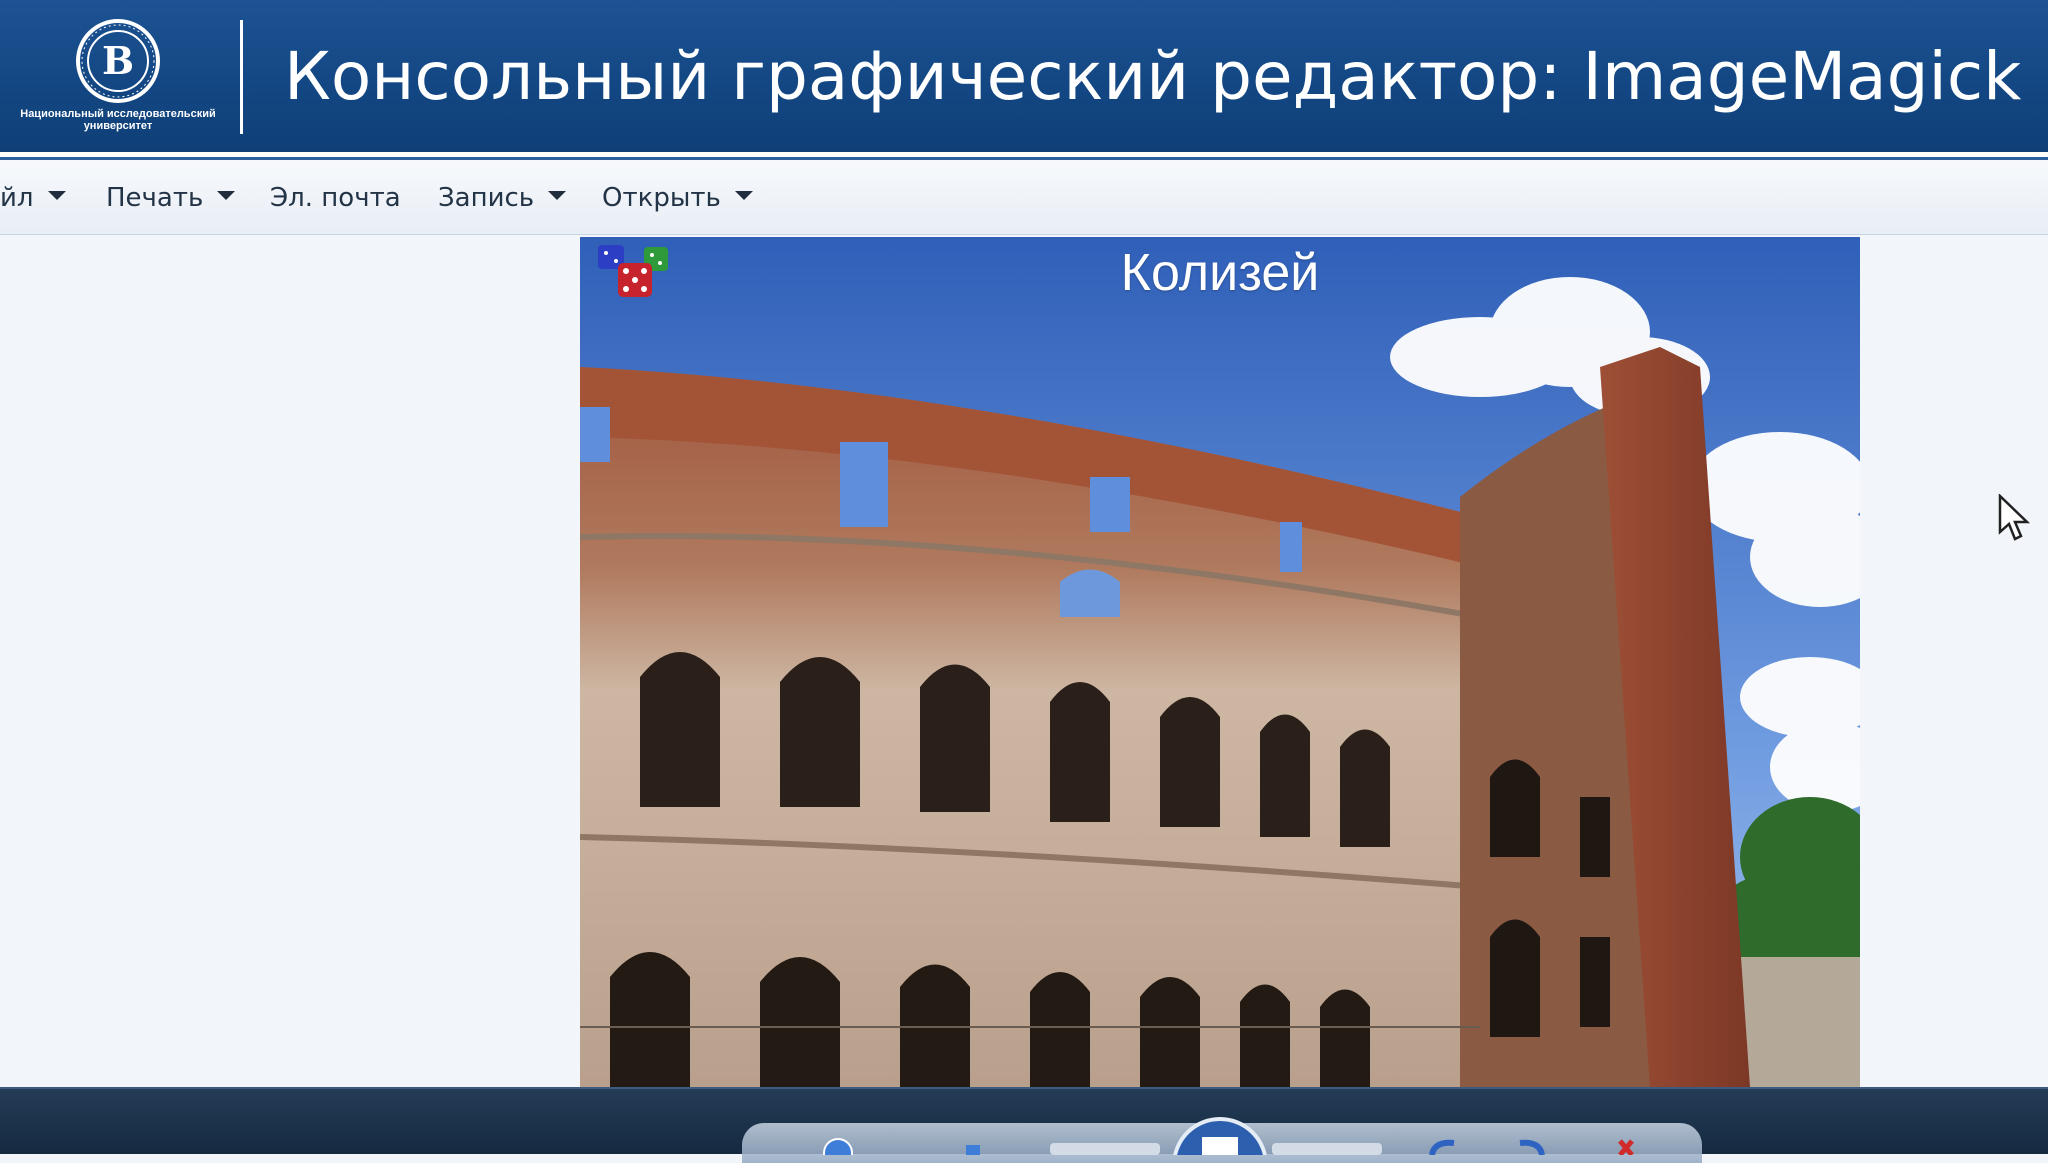  What do you see at coordinates (973, 1148) in the screenshot?
I see `info-icon` at bounding box center [973, 1148].